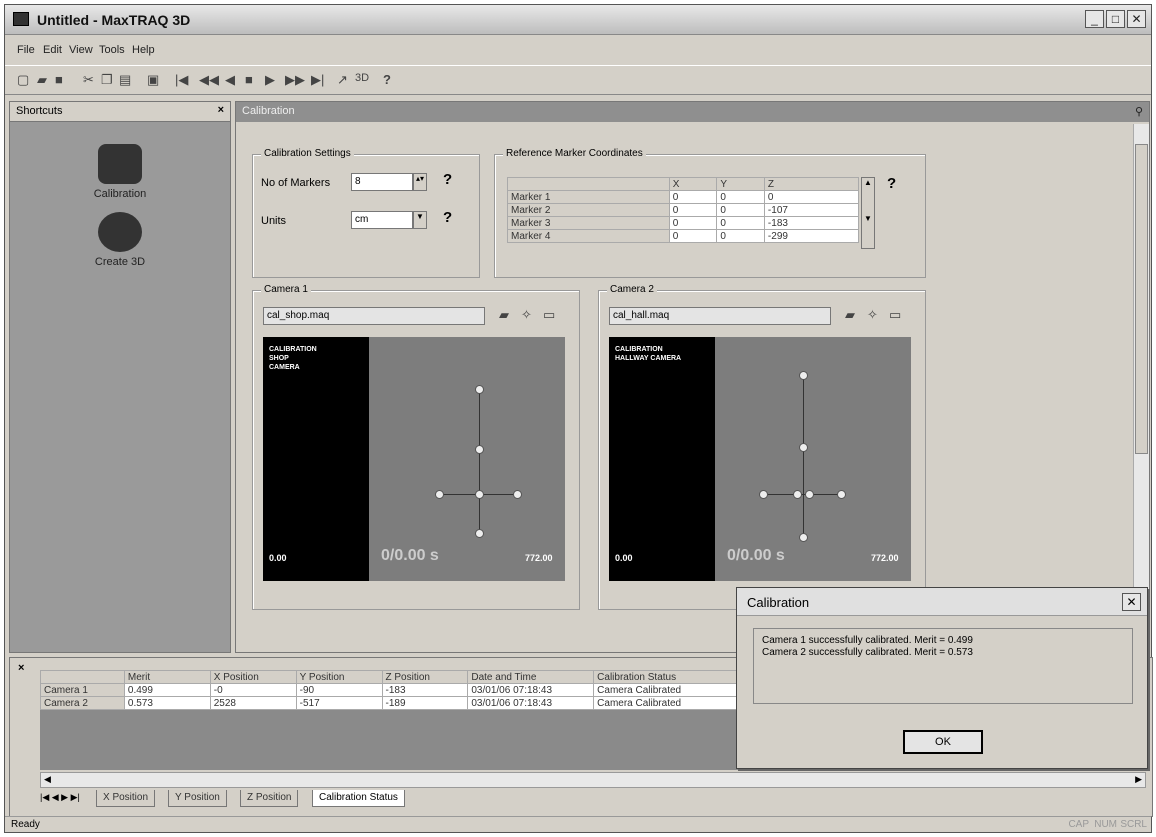 Image resolution: width=1156 pixels, height=837 pixels. What do you see at coordinates (850, 315) in the screenshot?
I see `camera-2-open-icon: ▰` at bounding box center [850, 315].